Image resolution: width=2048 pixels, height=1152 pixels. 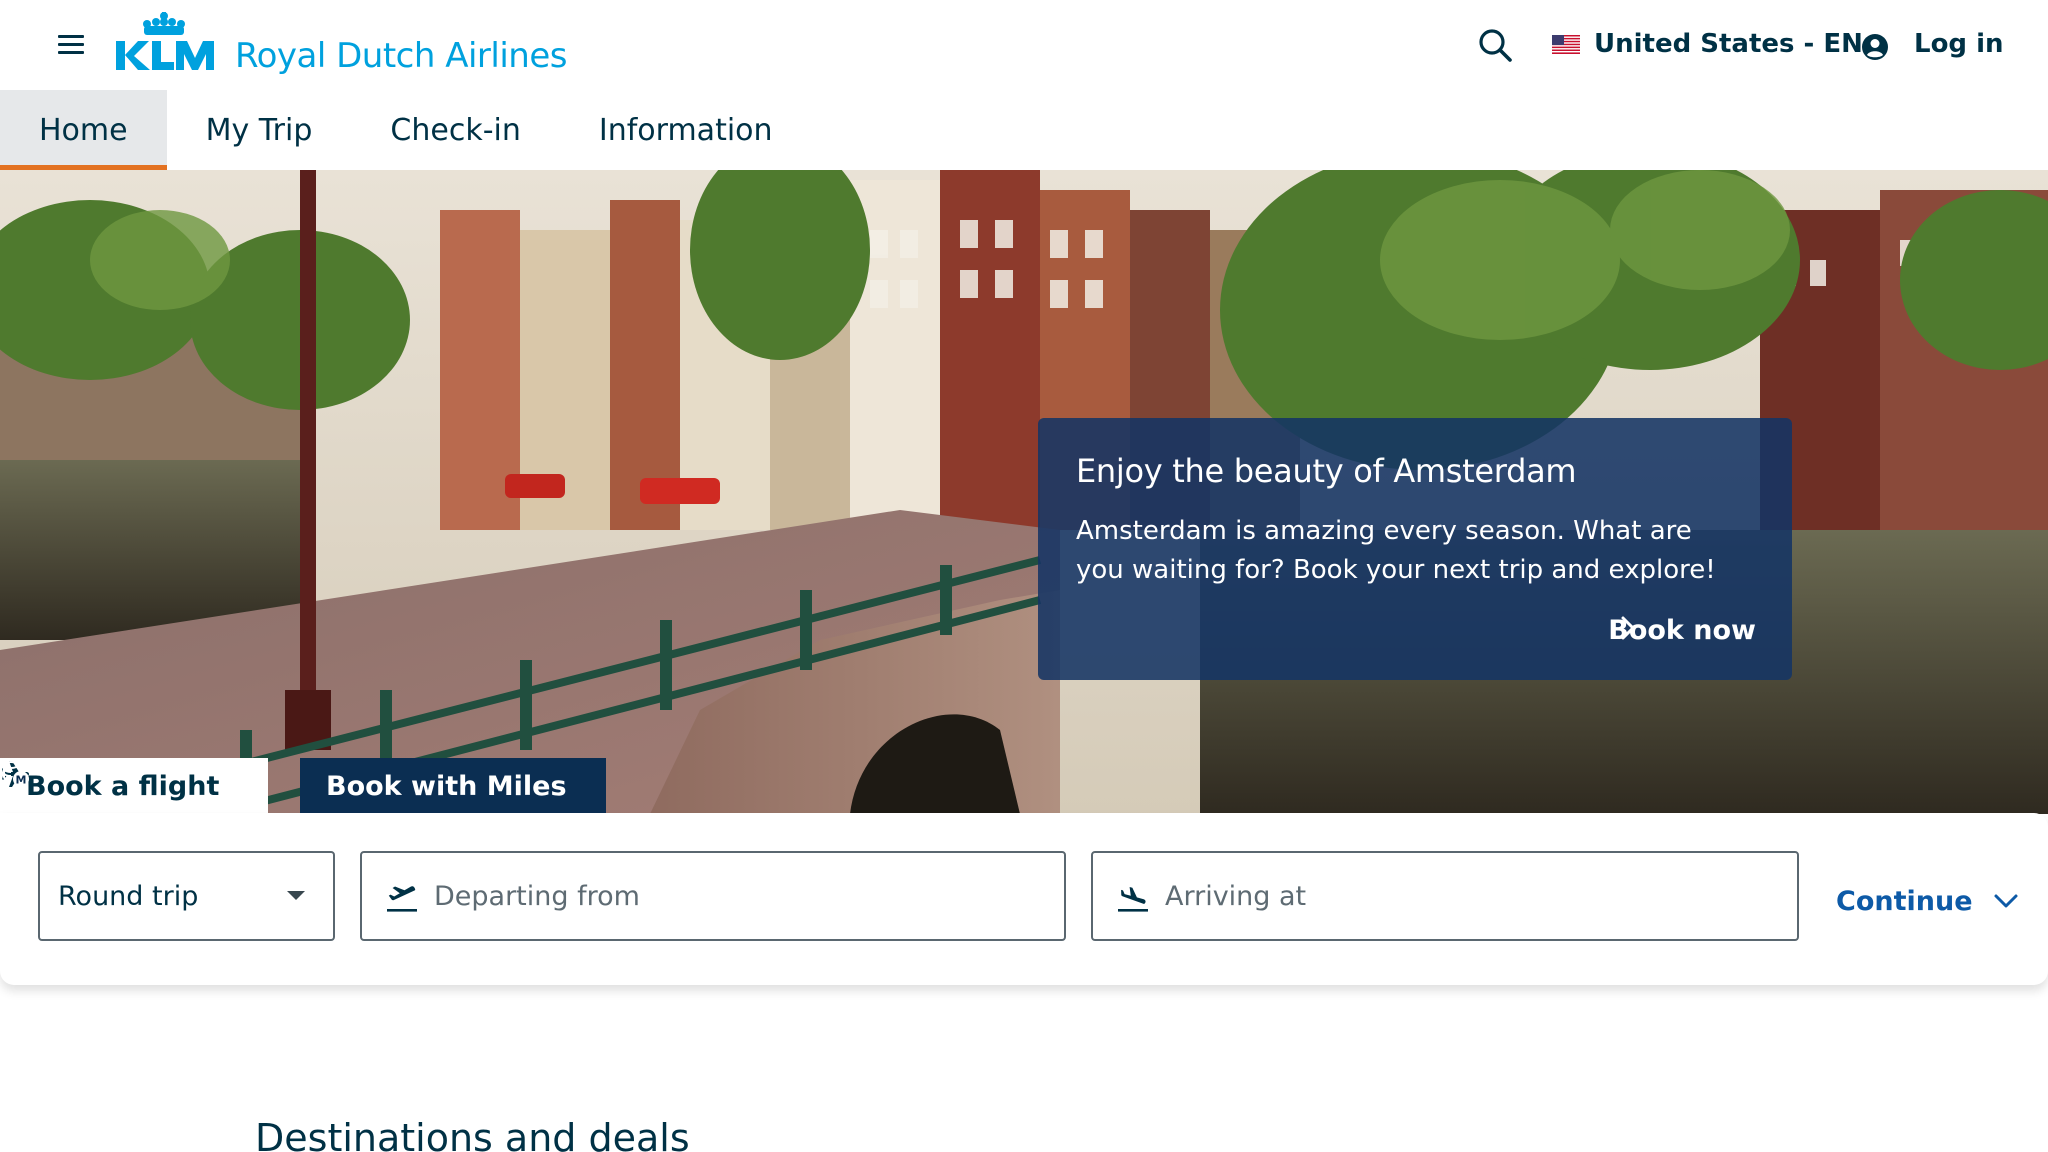 I want to click on continue-button: Continue, so click(x=1927, y=901).